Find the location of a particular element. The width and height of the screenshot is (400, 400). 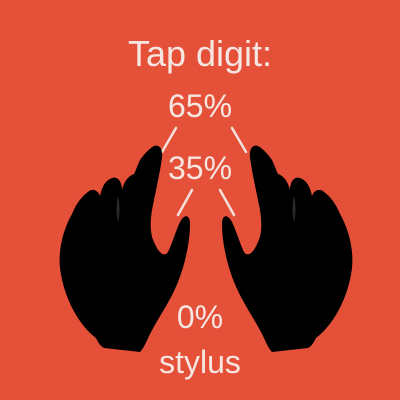

prompt-title: Tap digit: is located at coordinates (200, 53).